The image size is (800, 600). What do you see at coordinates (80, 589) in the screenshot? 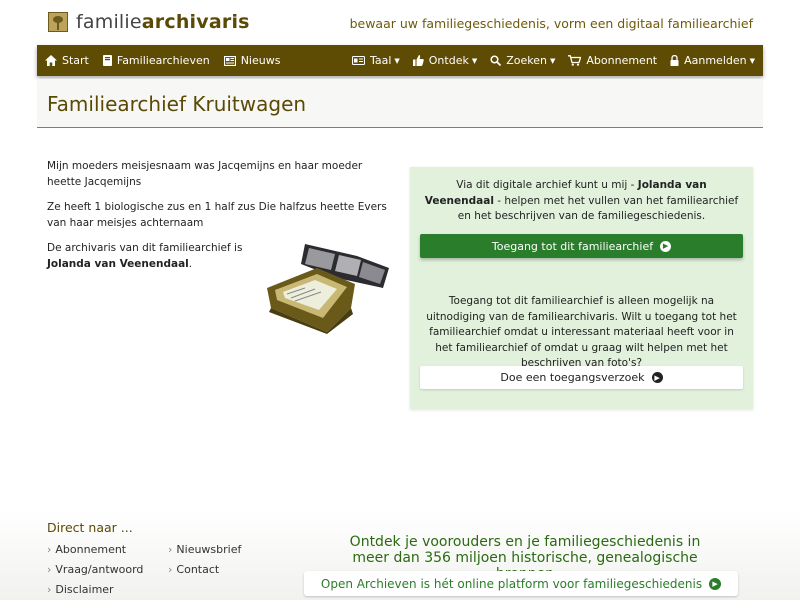
I see `footer-link-disclaimer: › Disclaimer` at bounding box center [80, 589].